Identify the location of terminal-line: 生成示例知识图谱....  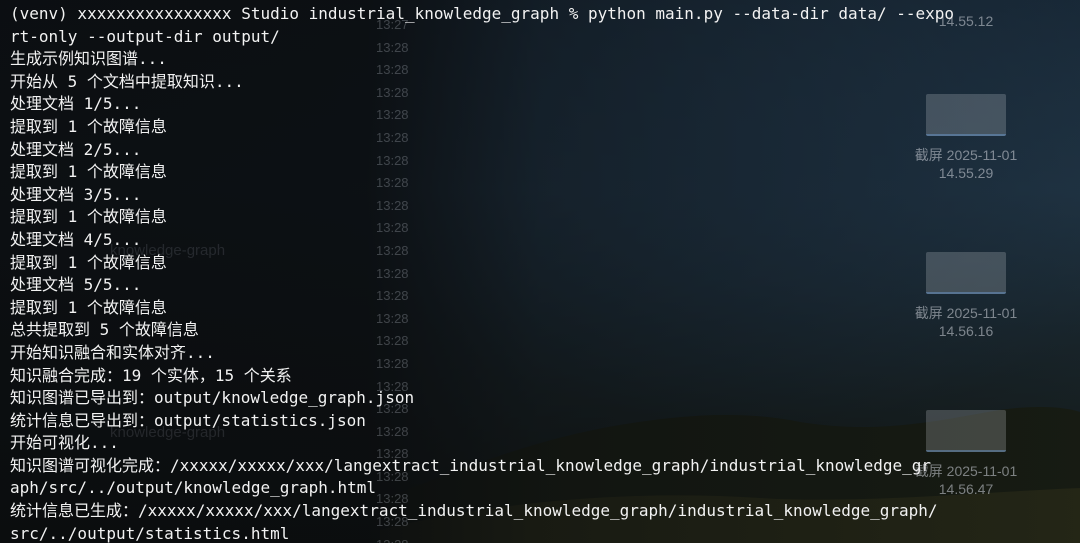
(88, 59).